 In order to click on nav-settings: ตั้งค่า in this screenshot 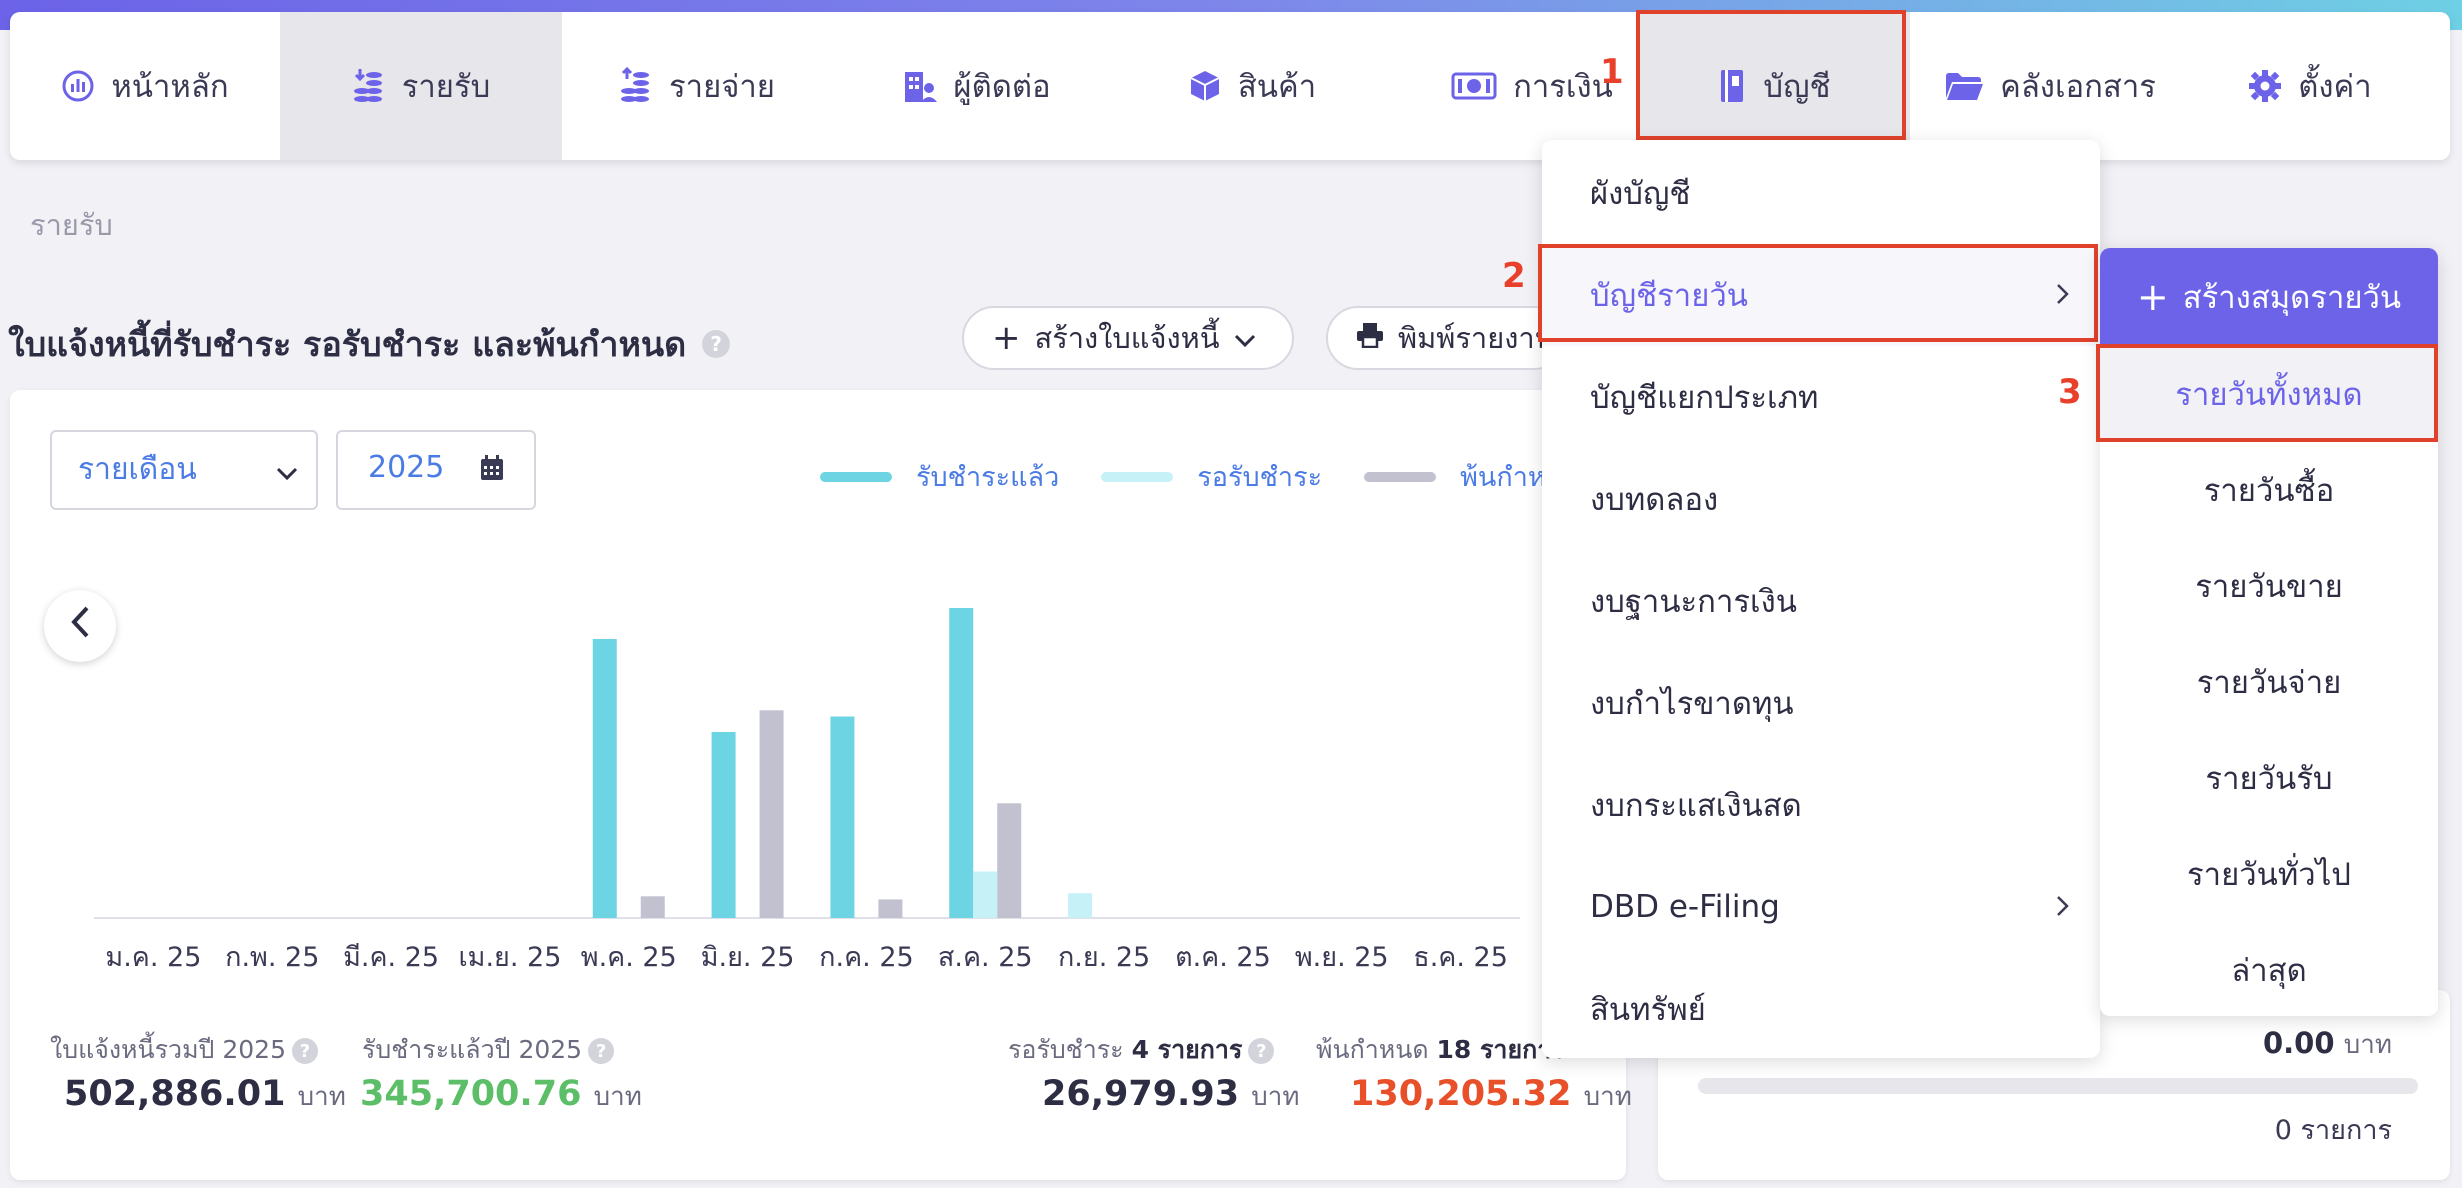, I will do `click(2310, 86)`.